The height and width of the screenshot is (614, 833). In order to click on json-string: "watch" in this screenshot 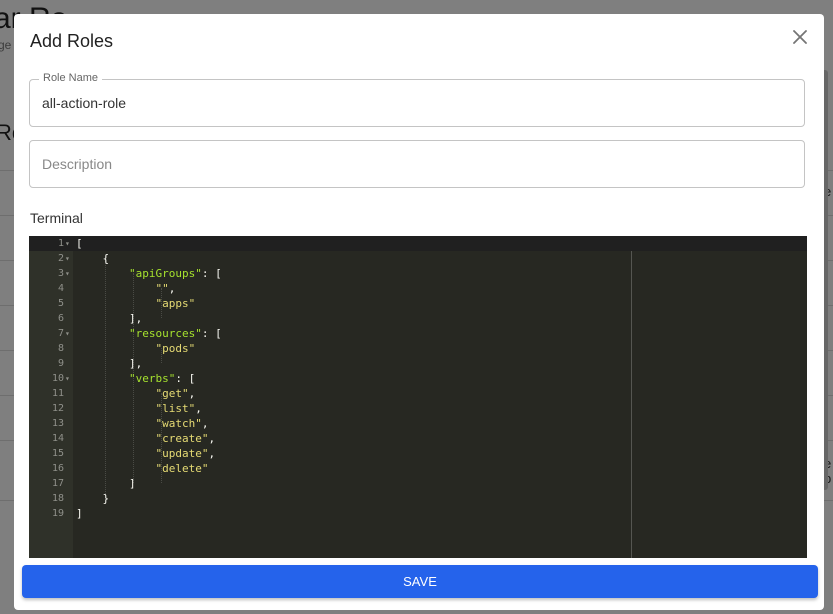, I will do `click(178, 423)`.